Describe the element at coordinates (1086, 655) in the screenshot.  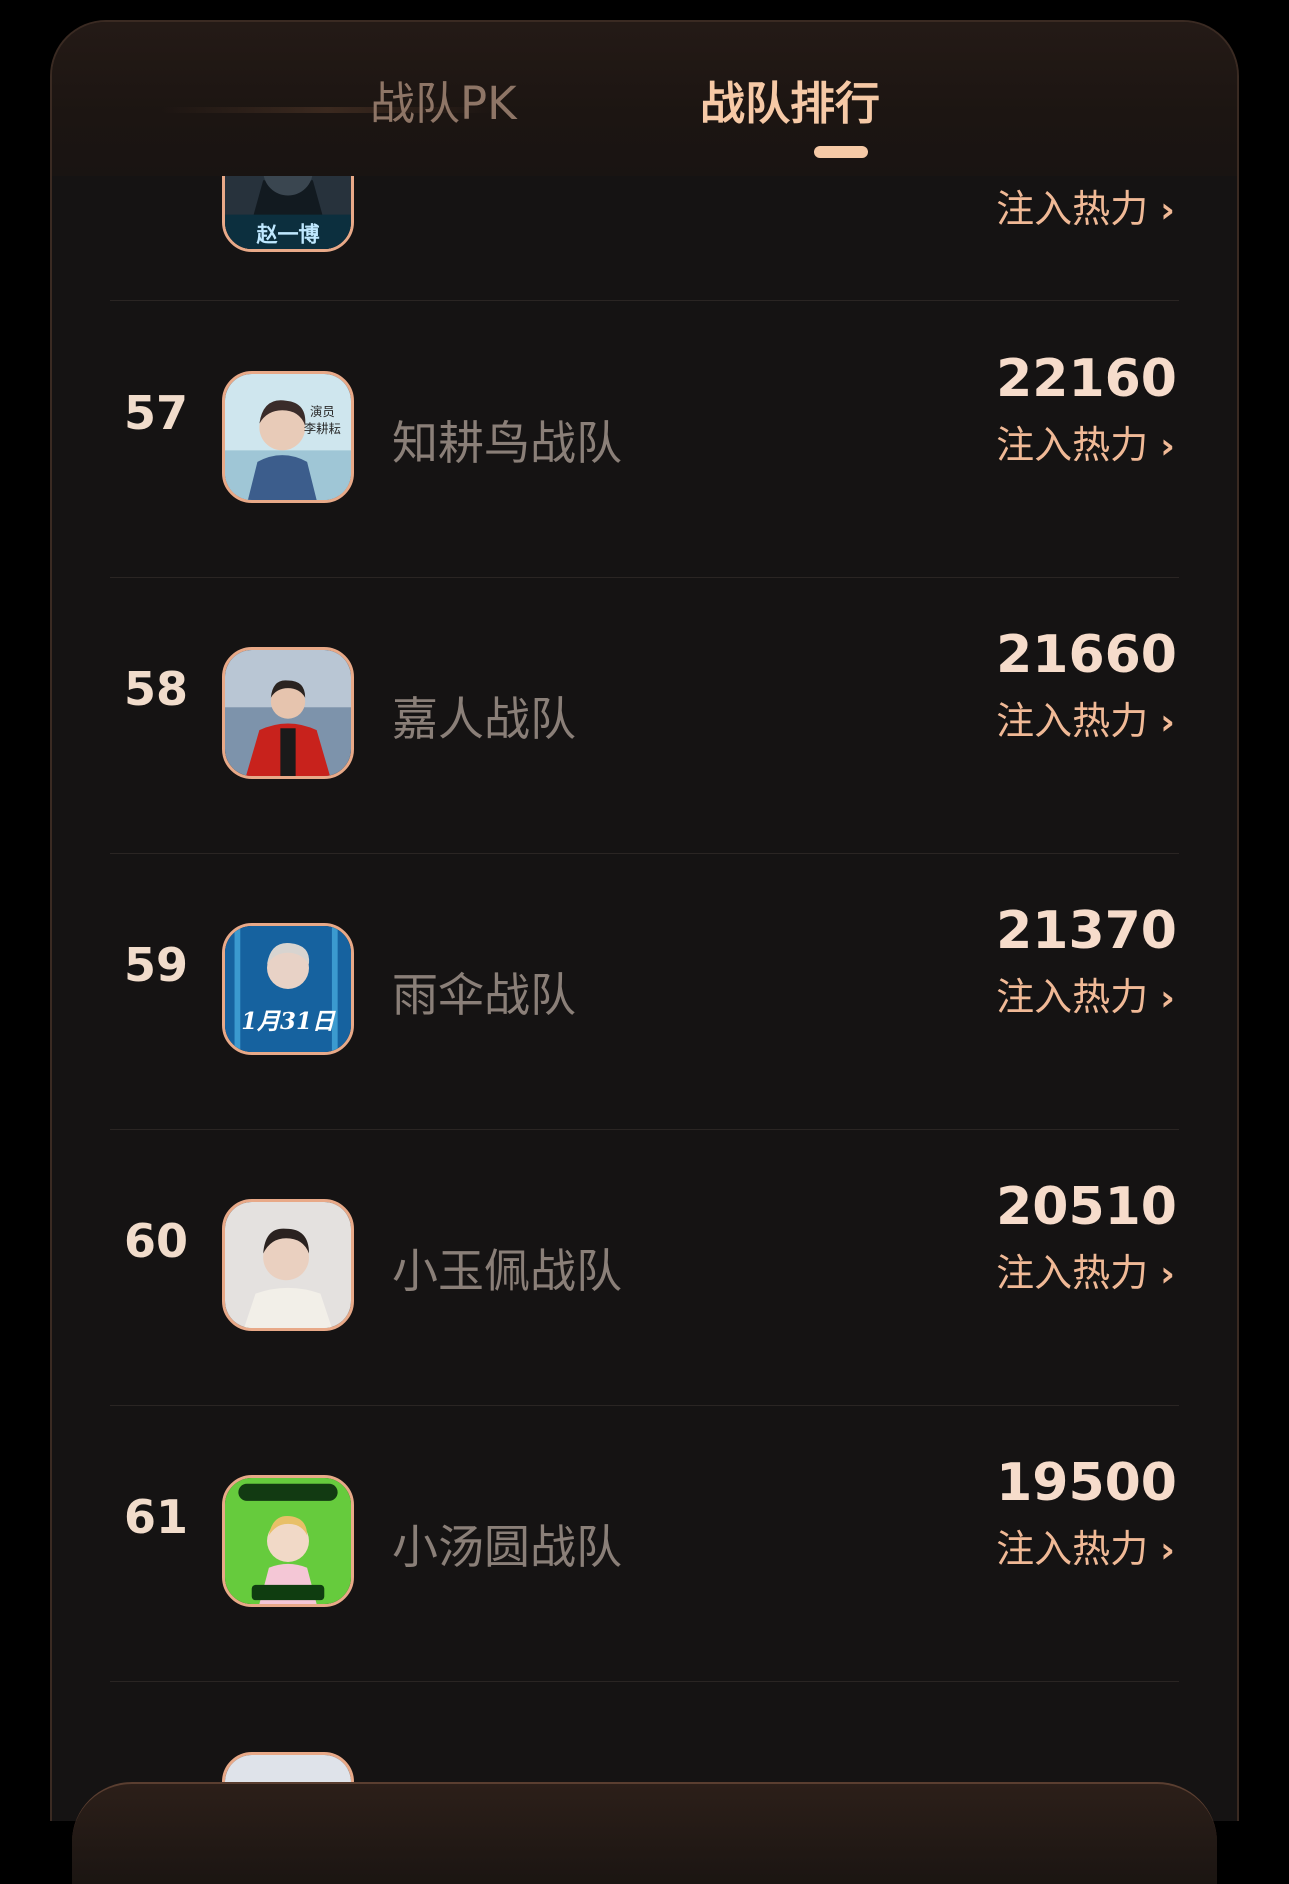
I see `heat-score: 21660` at that location.